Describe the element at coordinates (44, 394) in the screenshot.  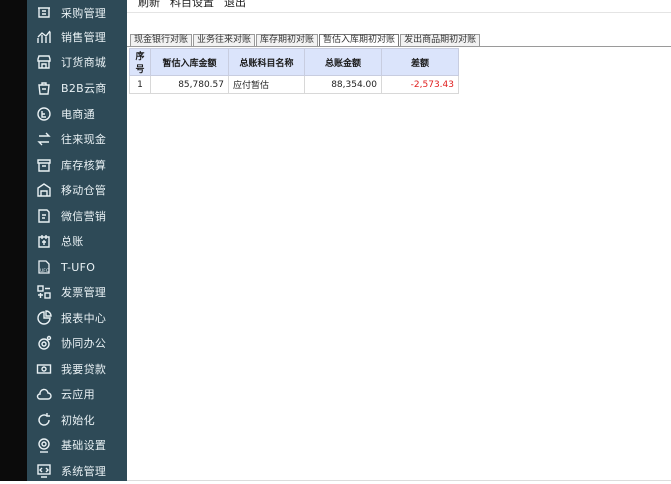
I see `cloud-icon` at that location.